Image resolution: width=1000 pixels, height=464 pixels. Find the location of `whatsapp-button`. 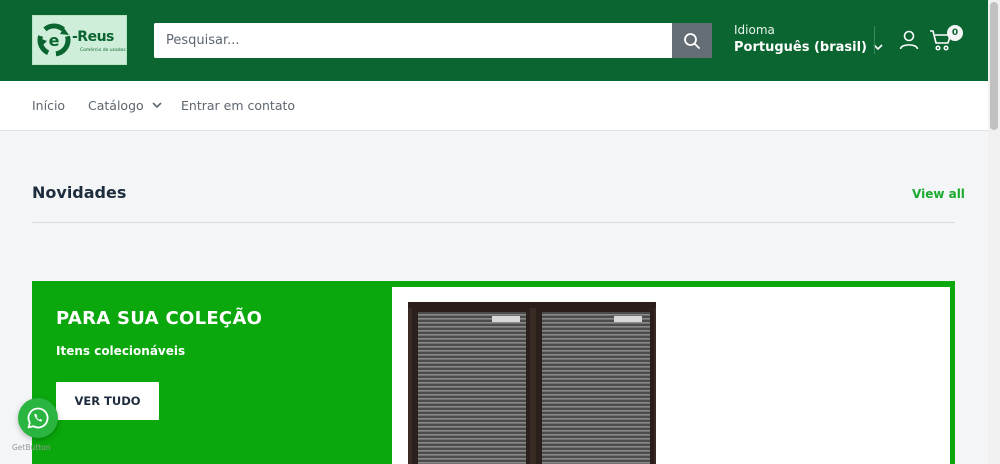

whatsapp-button is located at coordinates (38, 418).